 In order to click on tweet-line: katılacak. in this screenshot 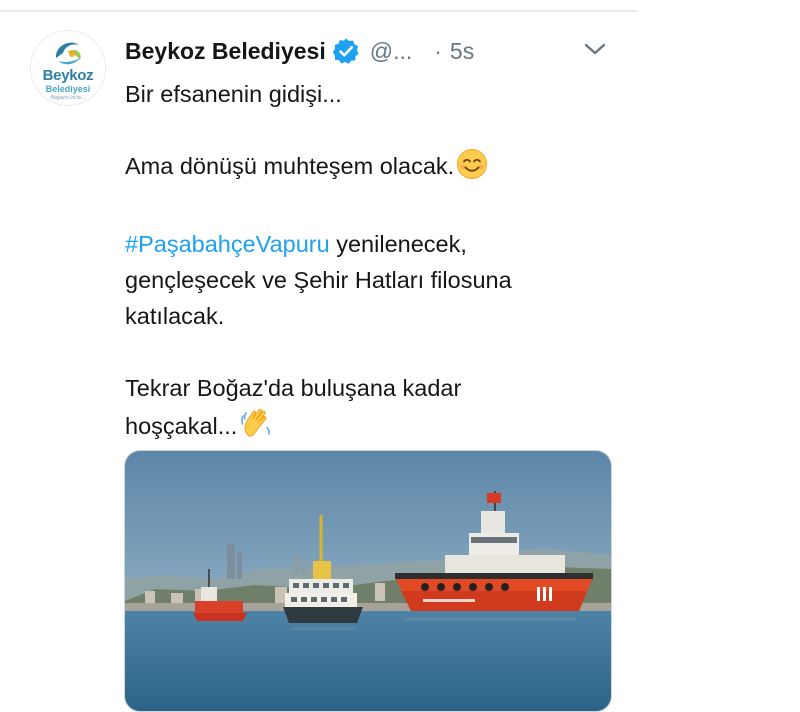, I will do `click(175, 316)`.